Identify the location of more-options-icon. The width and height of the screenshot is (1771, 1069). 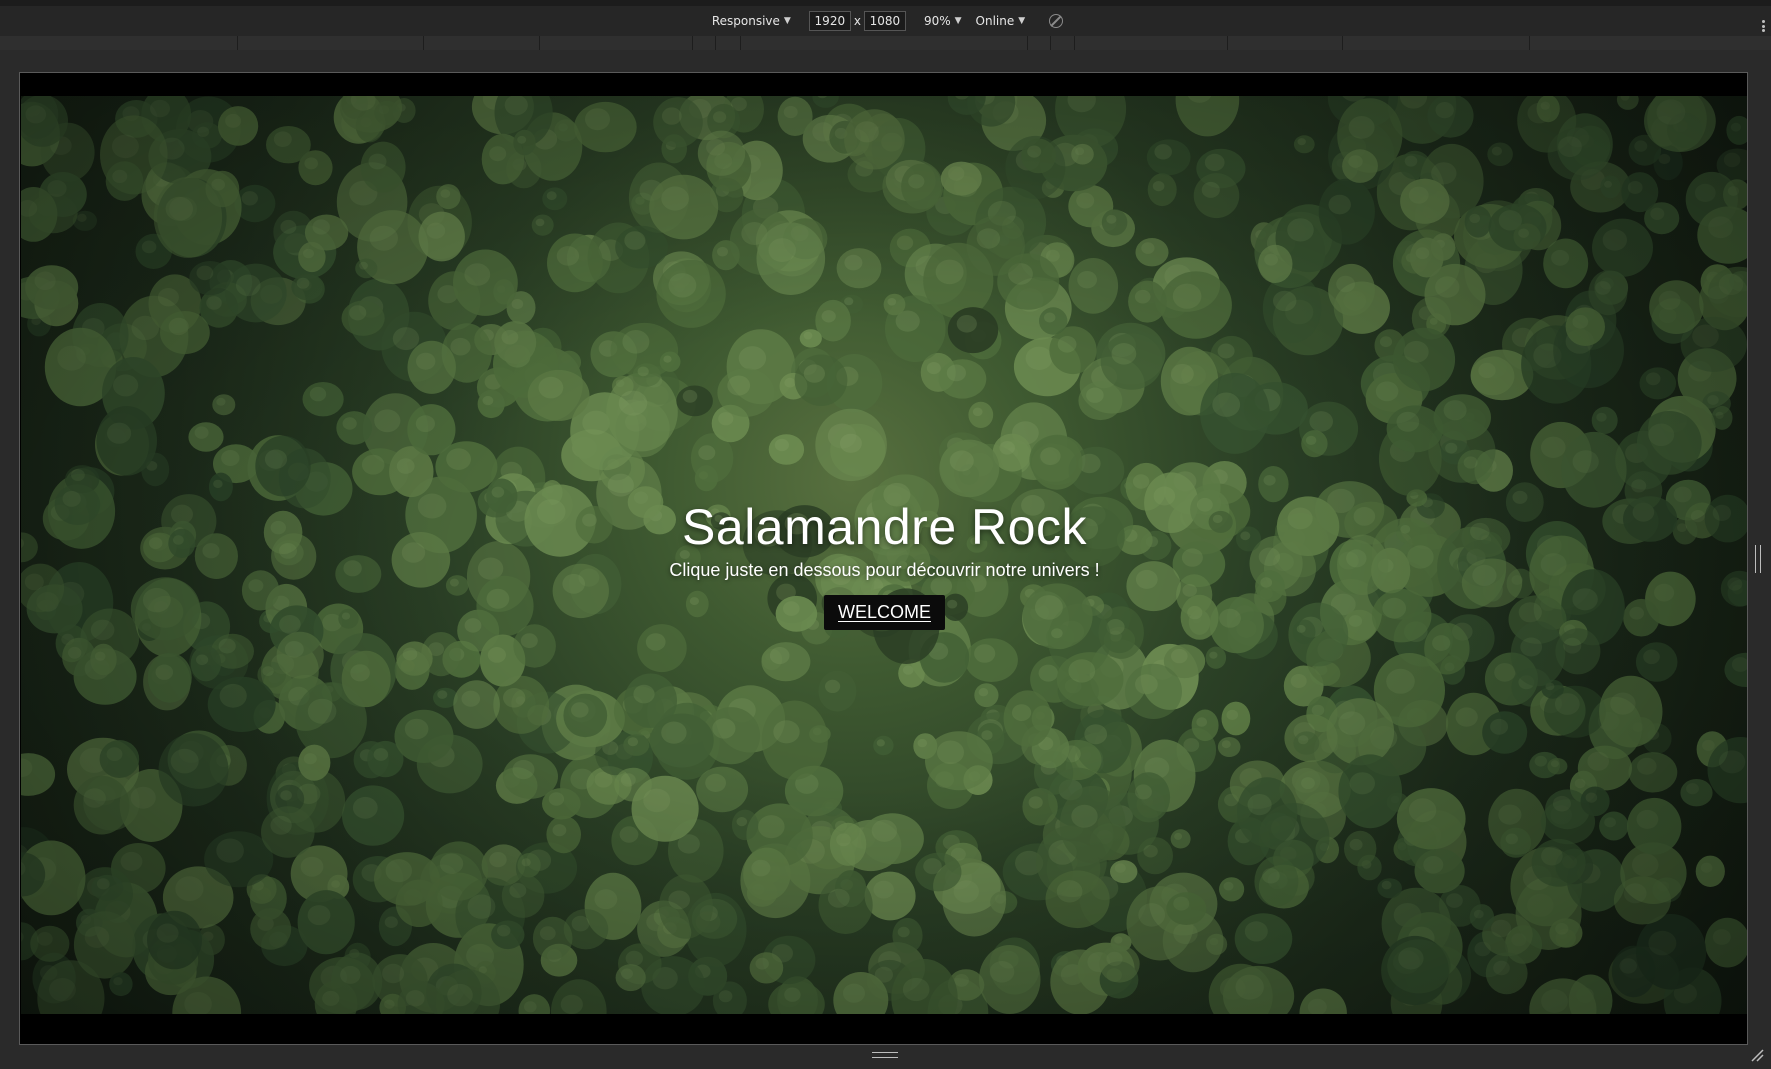
(1763, 26).